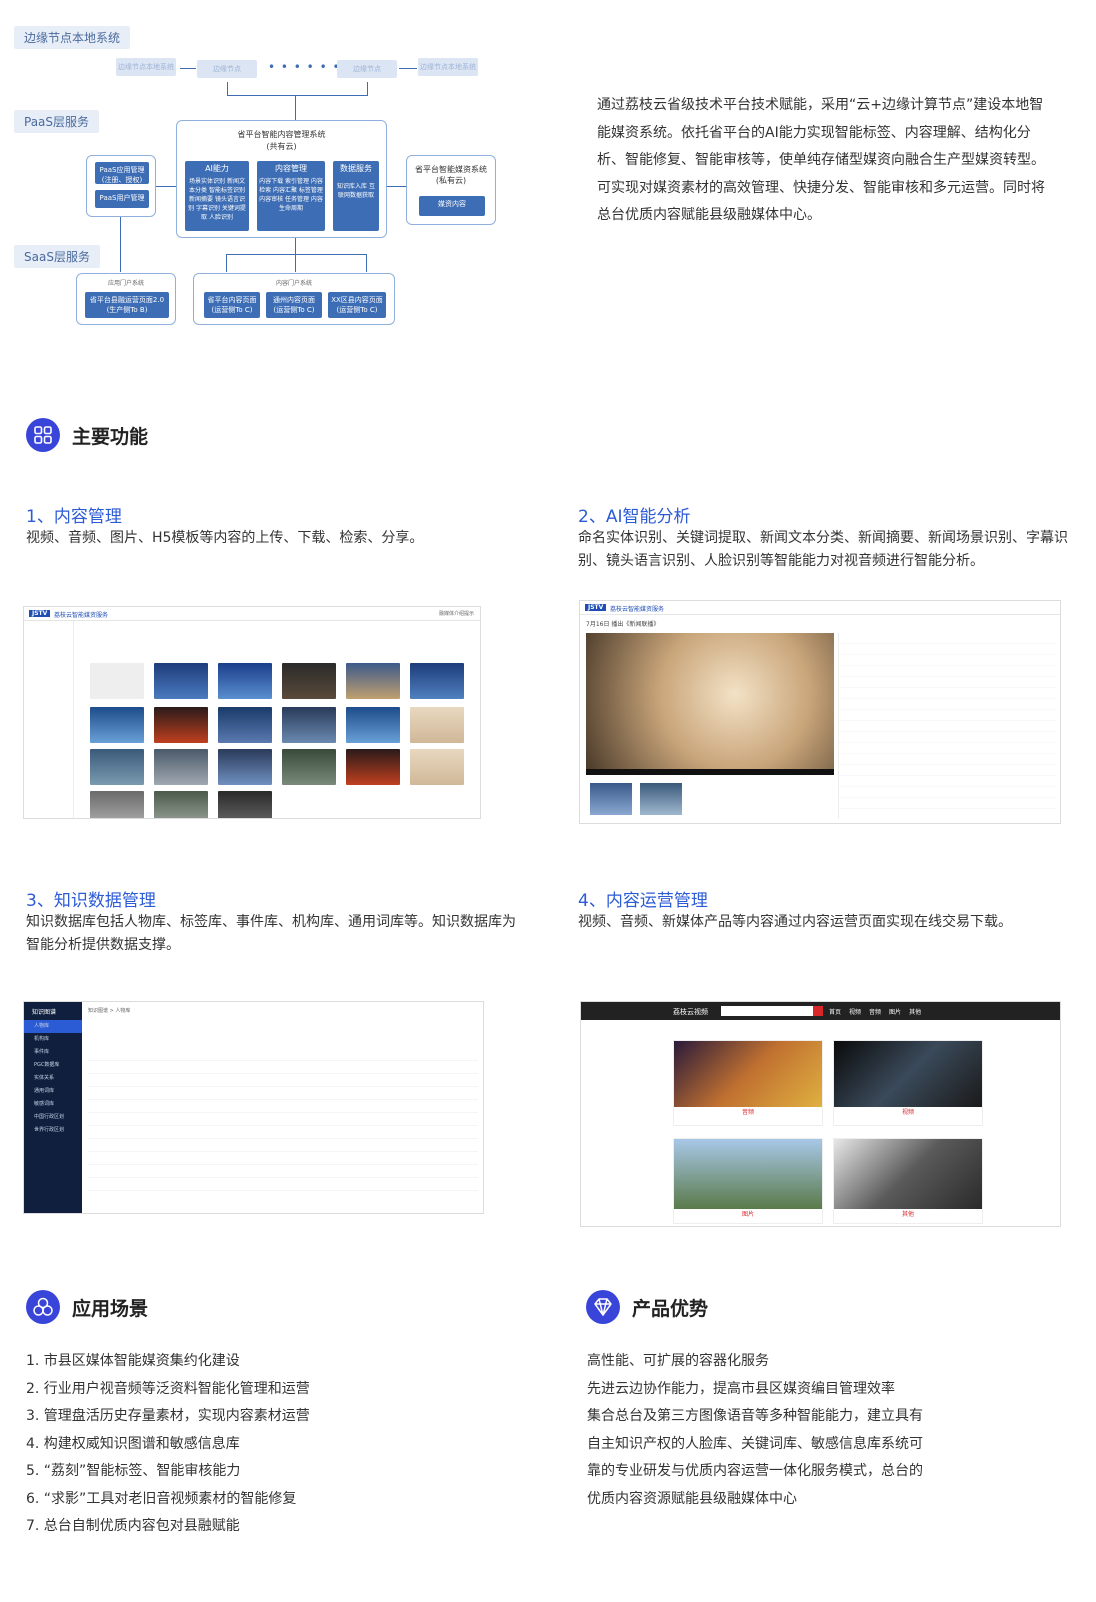  I want to click on search-button, so click(818, 1011).